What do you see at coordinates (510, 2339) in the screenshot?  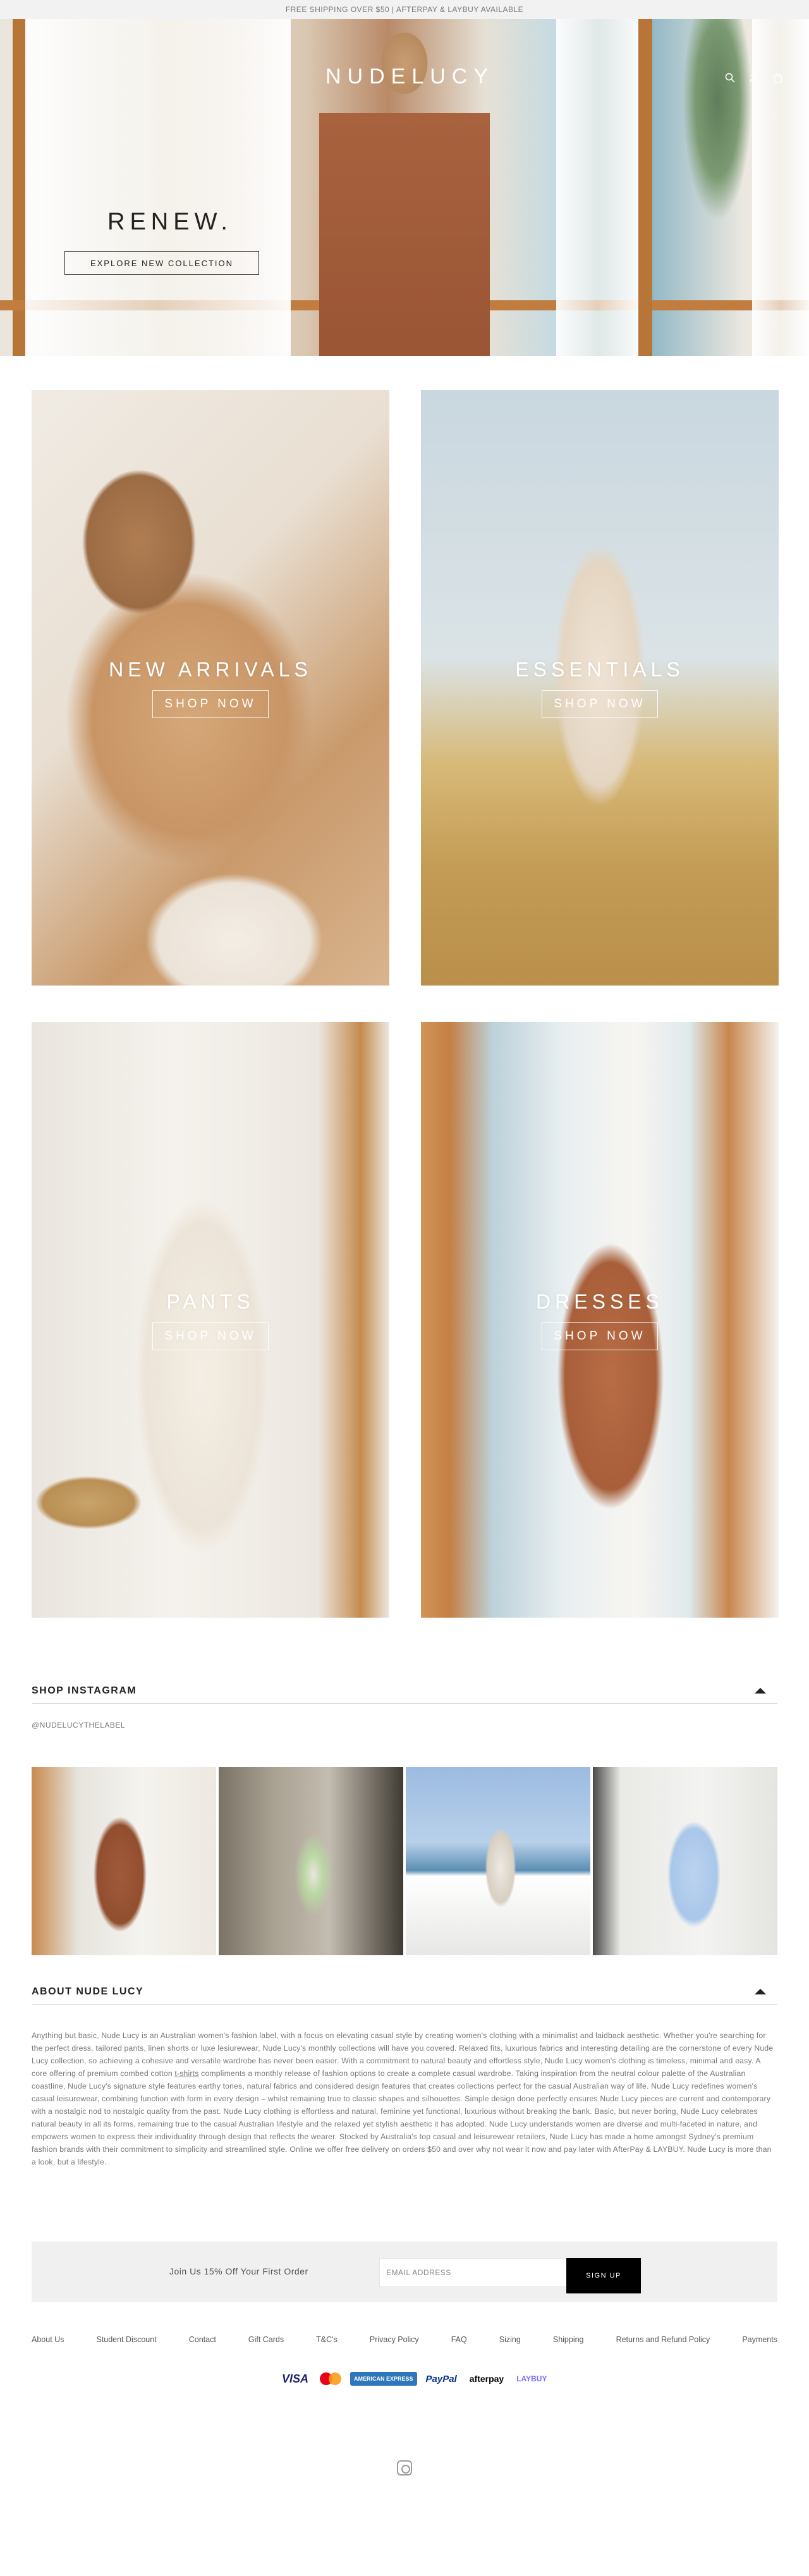 I see `footer-link-sizing: Sizing` at bounding box center [510, 2339].